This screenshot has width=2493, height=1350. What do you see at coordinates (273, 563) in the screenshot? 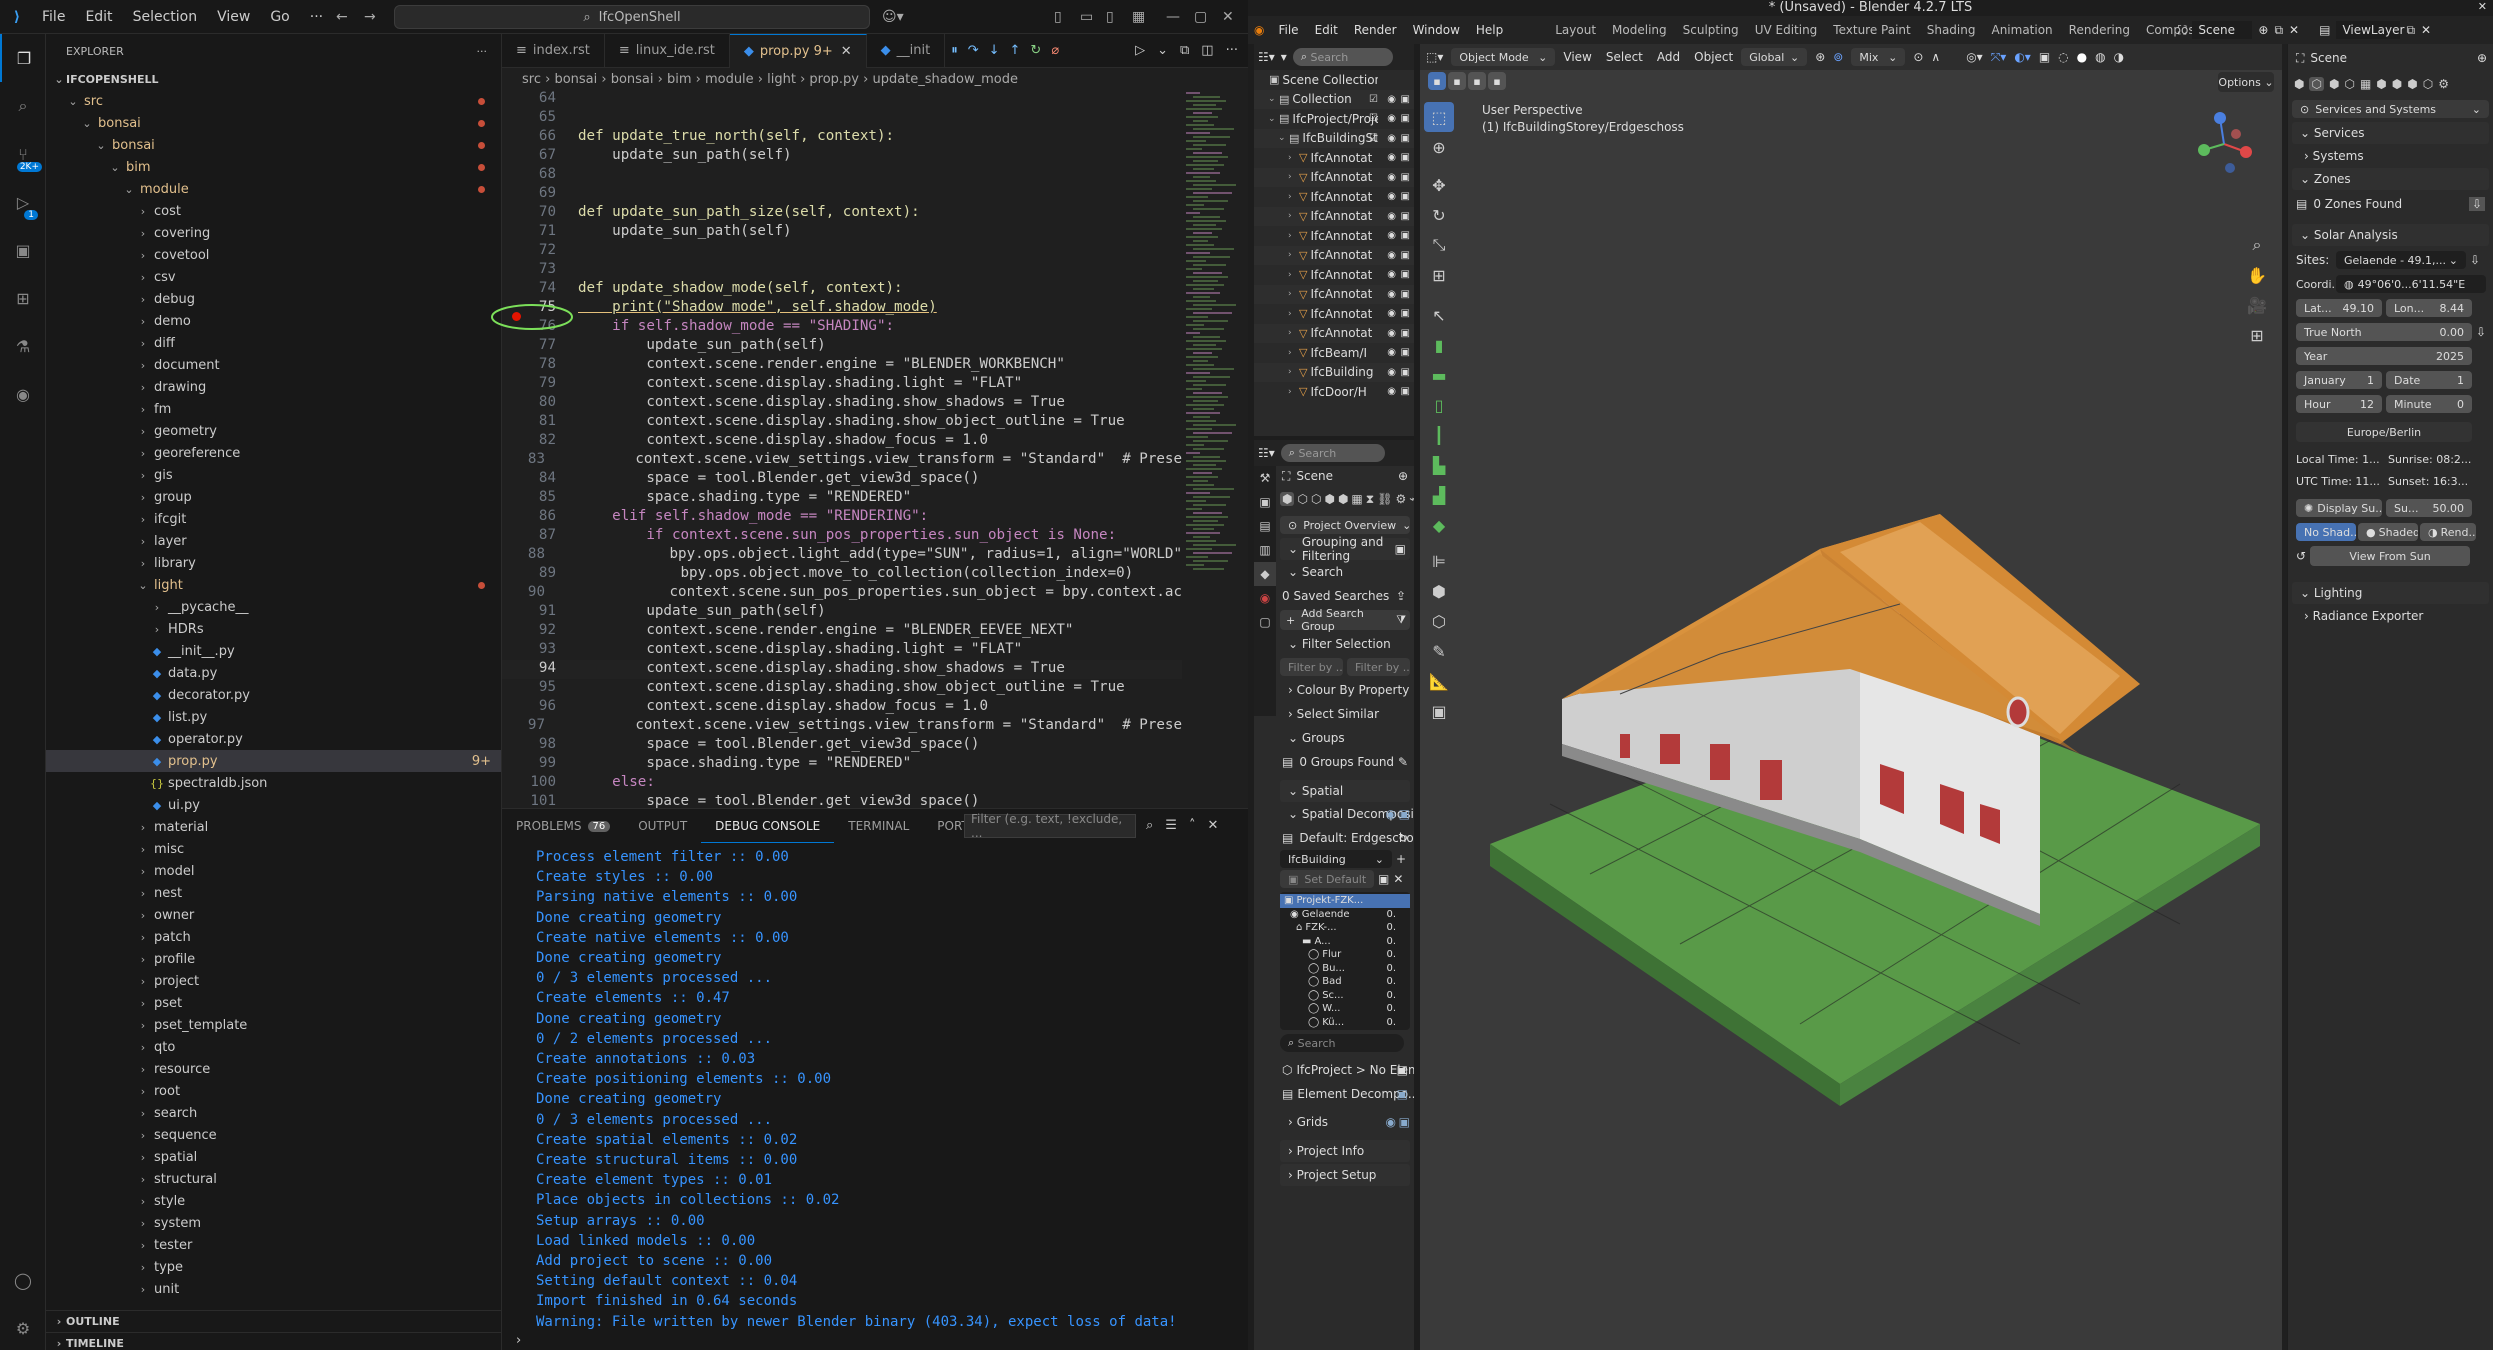
I see `folder-item: › library` at bounding box center [273, 563].